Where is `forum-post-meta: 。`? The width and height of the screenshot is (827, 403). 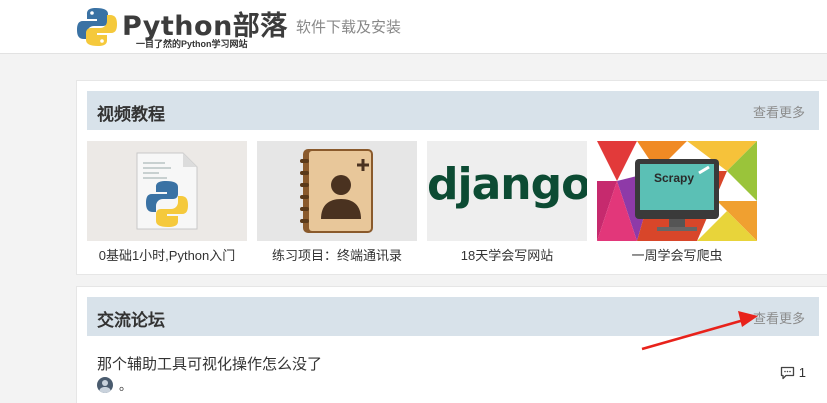 forum-post-meta: 。 is located at coordinates (126, 385).